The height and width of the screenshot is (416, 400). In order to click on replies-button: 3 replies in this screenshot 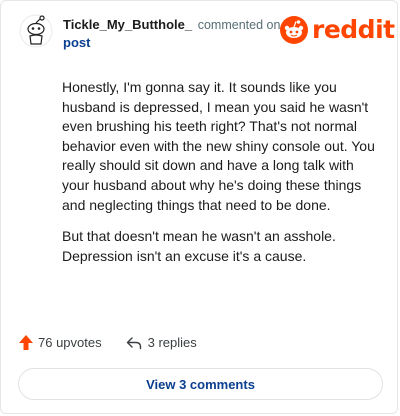, I will do `click(161, 342)`.